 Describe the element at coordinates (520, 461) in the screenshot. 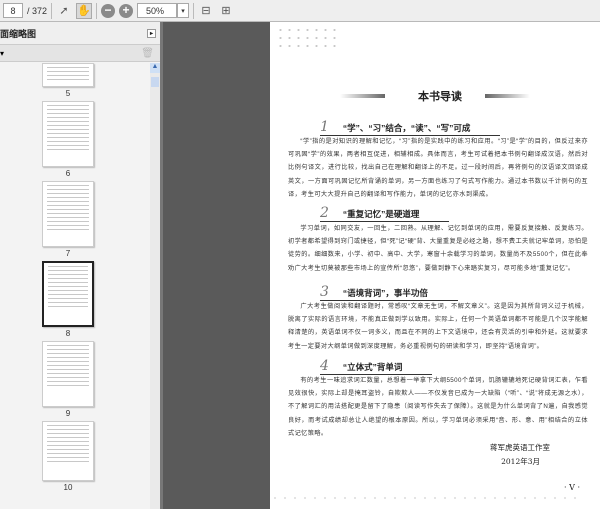

I see `date: 2012年3月` at that location.